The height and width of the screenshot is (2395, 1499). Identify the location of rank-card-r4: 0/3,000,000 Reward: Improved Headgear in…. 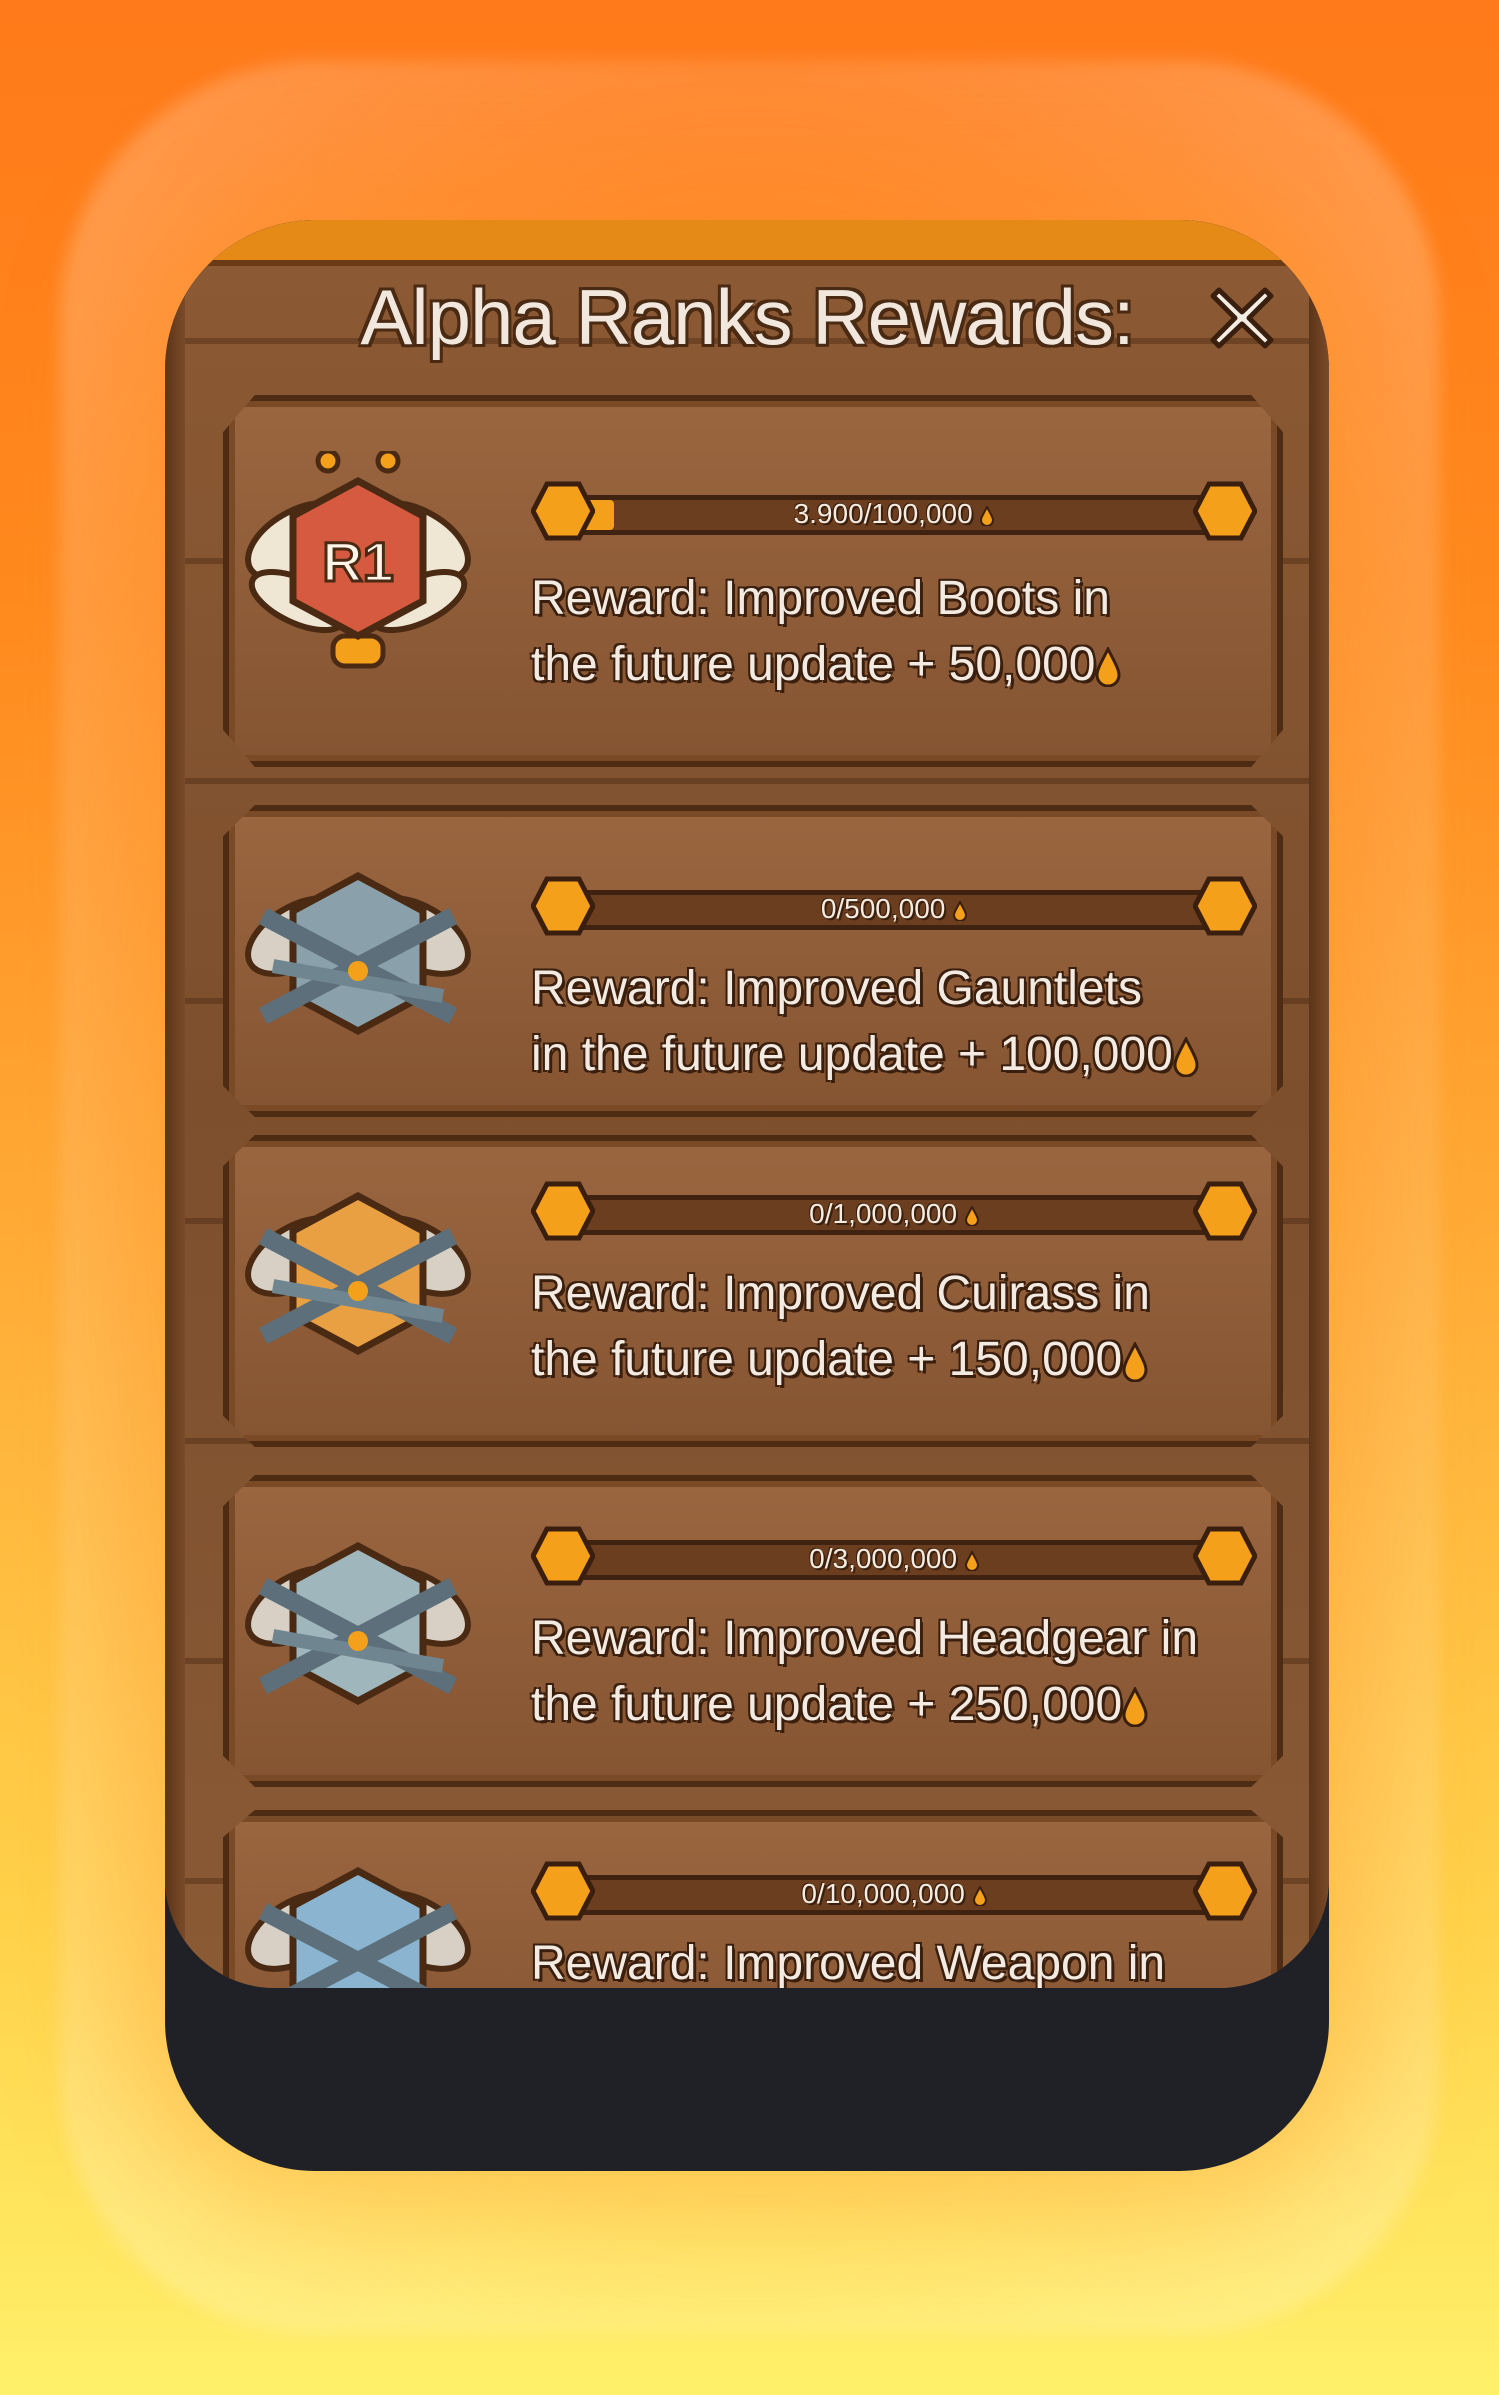
(753, 1631).